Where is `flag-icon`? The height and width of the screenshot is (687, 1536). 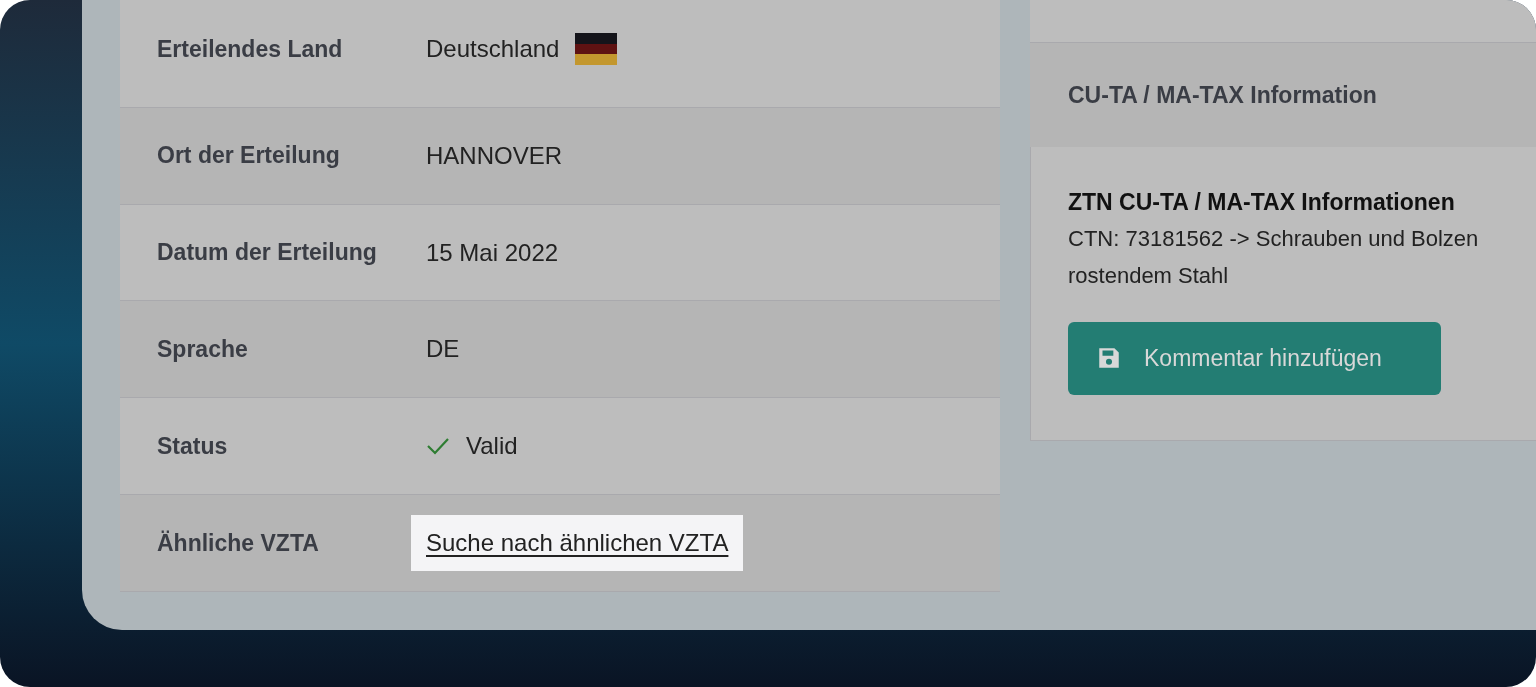 flag-icon is located at coordinates (596, 49).